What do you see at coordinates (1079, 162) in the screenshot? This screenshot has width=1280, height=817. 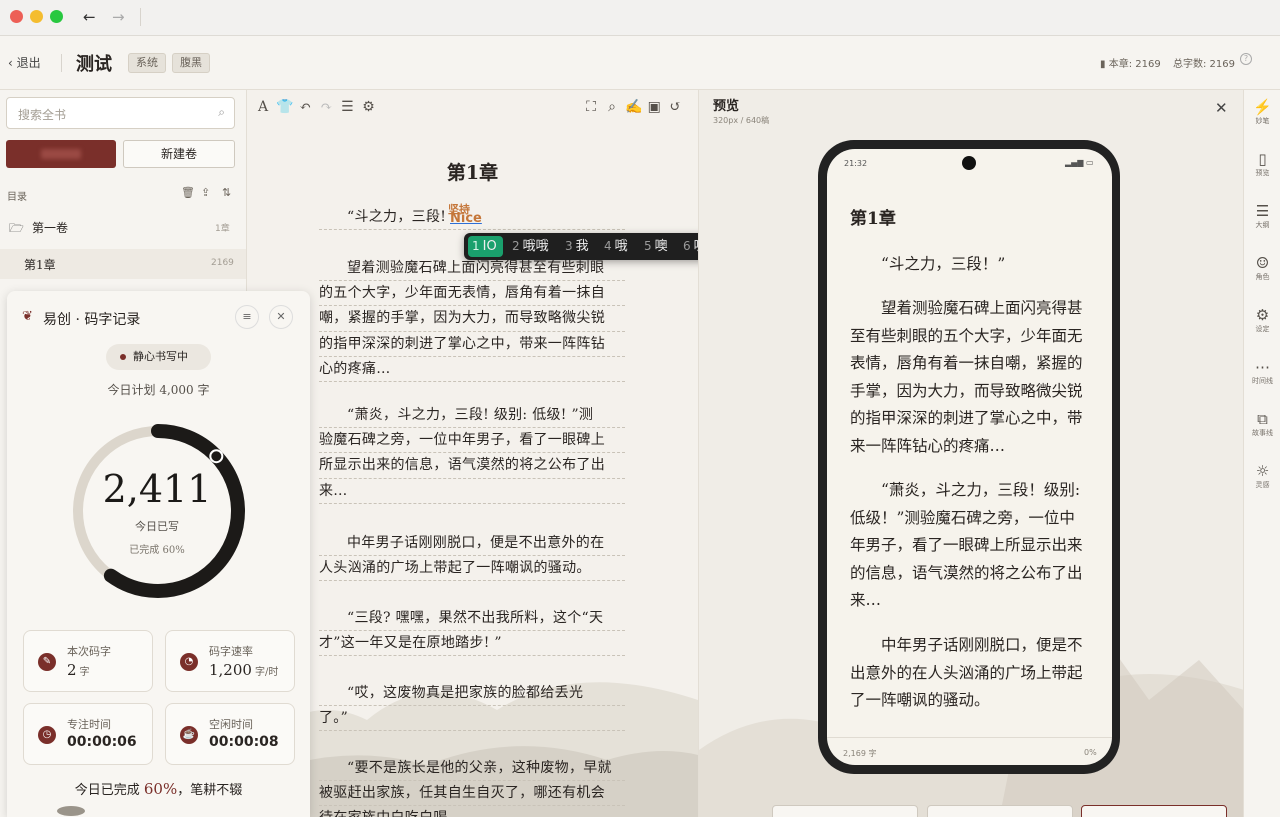 I see `signal-battery-icon: ▂▄▆ ▭` at bounding box center [1079, 162].